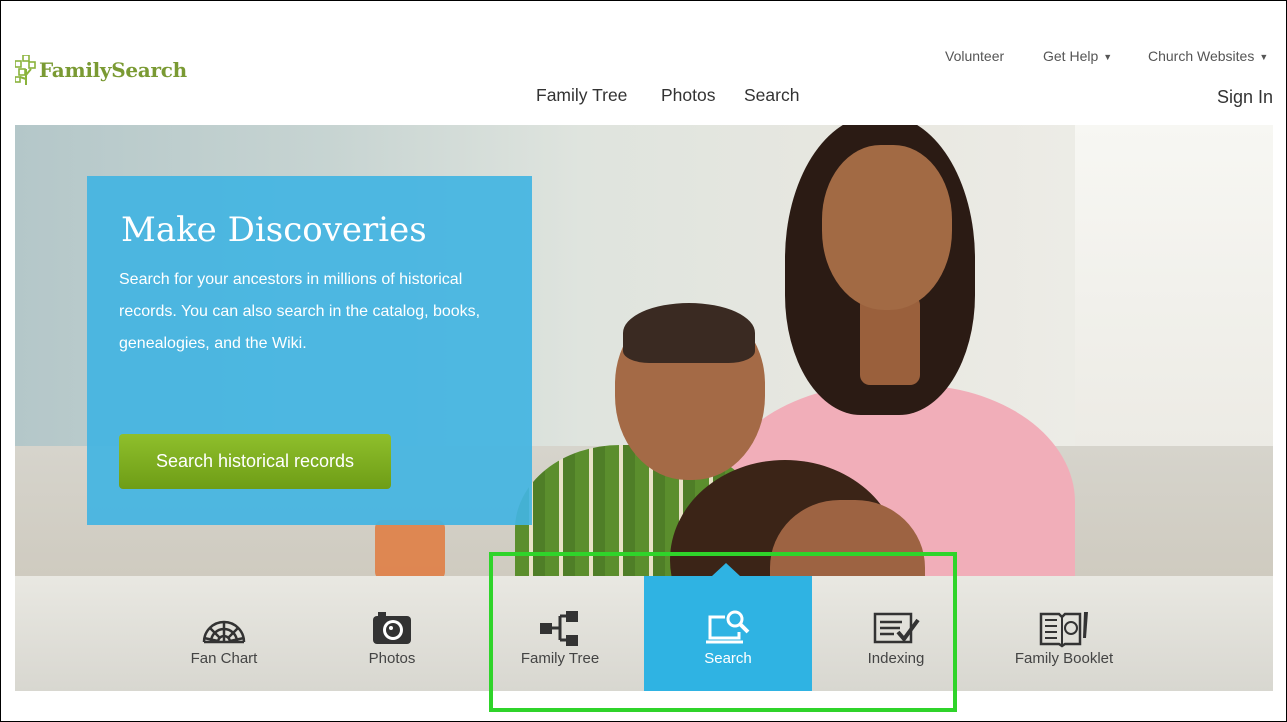 Image resolution: width=1287 pixels, height=722 pixels. Describe the element at coordinates (1201, 56) in the screenshot. I see `utility-link-label: Church Websites` at that location.